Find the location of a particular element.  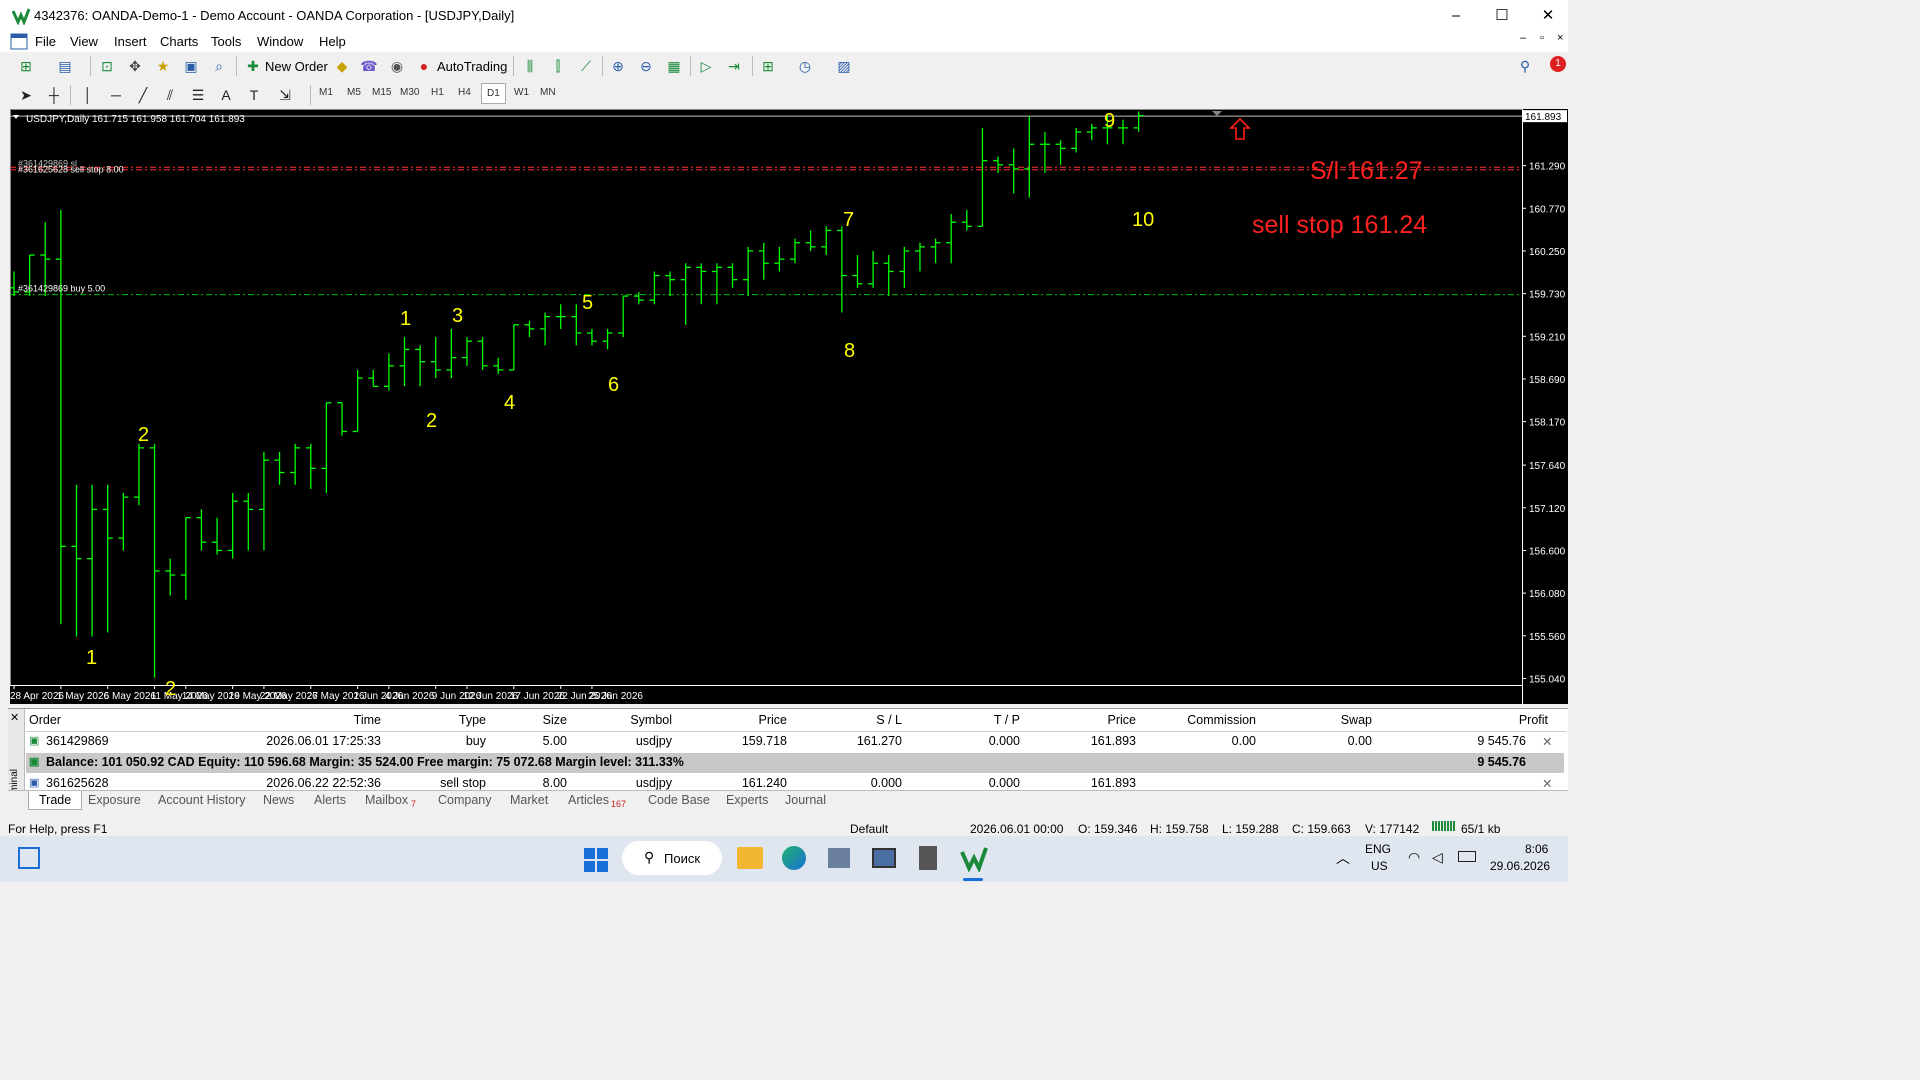

timeframe-d1: D1 is located at coordinates (493, 93).